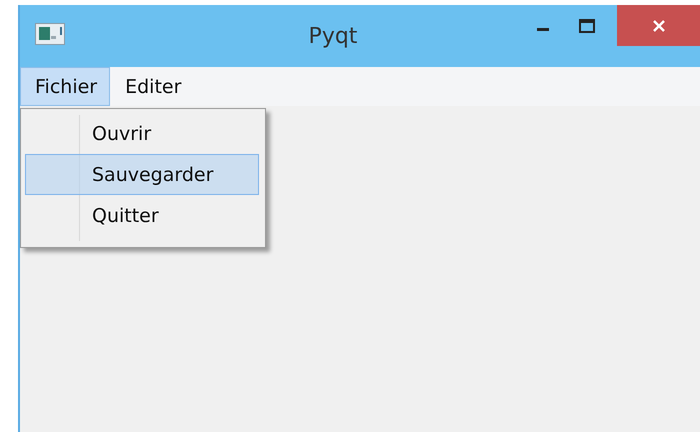  I want to click on menu-item: Sauvegarder, so click(142, 174).